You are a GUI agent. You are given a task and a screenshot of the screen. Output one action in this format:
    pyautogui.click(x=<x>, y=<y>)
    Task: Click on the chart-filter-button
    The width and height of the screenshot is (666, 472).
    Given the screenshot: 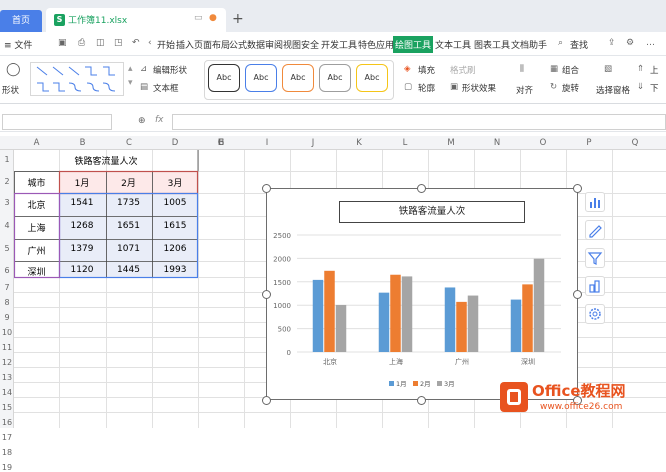 What is the action you would take?
    pyautogui.click(x=595, y=258)
    